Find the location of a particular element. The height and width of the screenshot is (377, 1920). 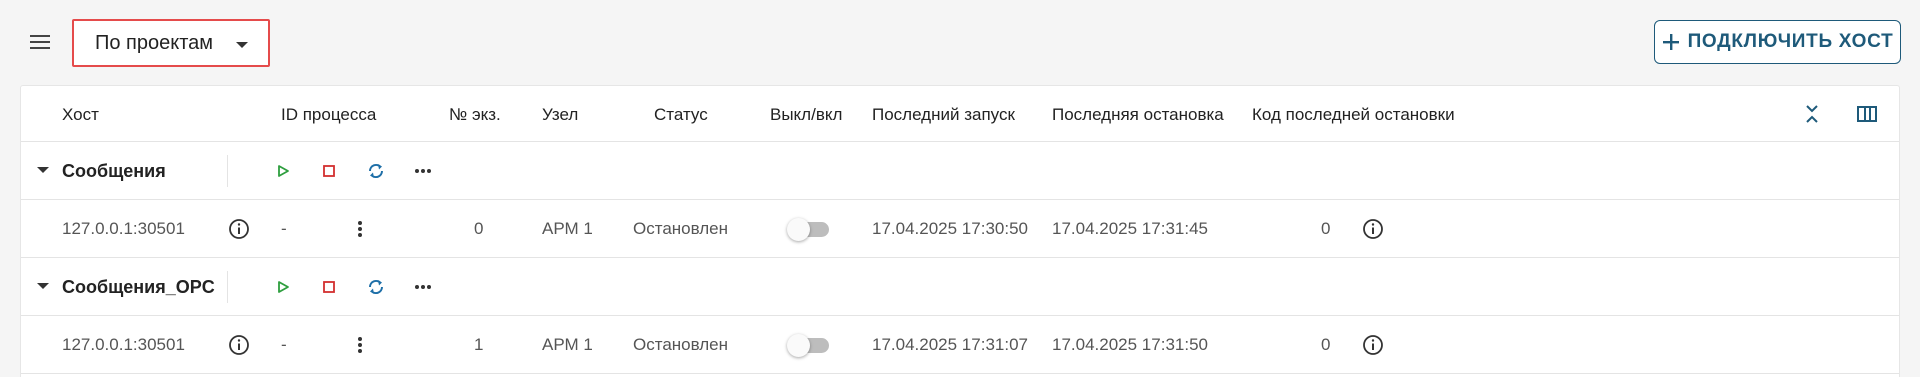

column-header-toggle: Выкл/вкл is located at coordinates (806, 115).